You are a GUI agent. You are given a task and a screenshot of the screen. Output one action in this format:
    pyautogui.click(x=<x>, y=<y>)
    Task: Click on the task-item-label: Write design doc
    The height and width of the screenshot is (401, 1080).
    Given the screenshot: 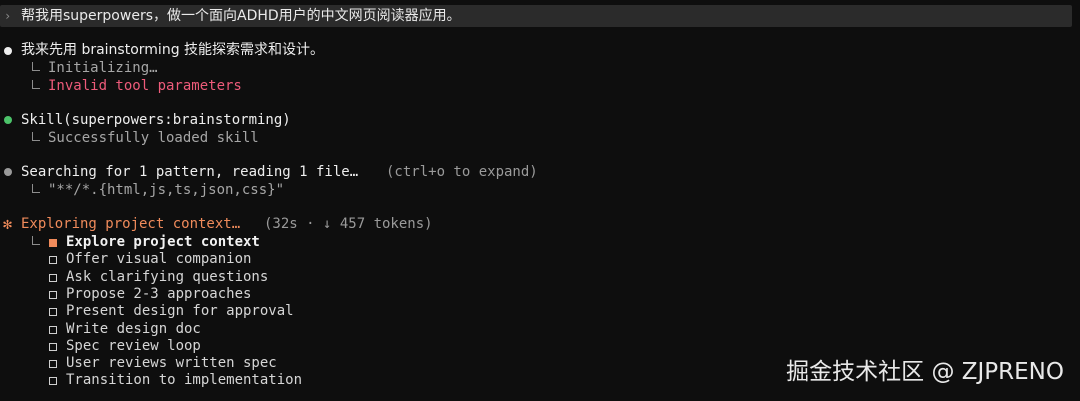 What is the action you would take?
    pyautogui.click(x=133, y=329)
    